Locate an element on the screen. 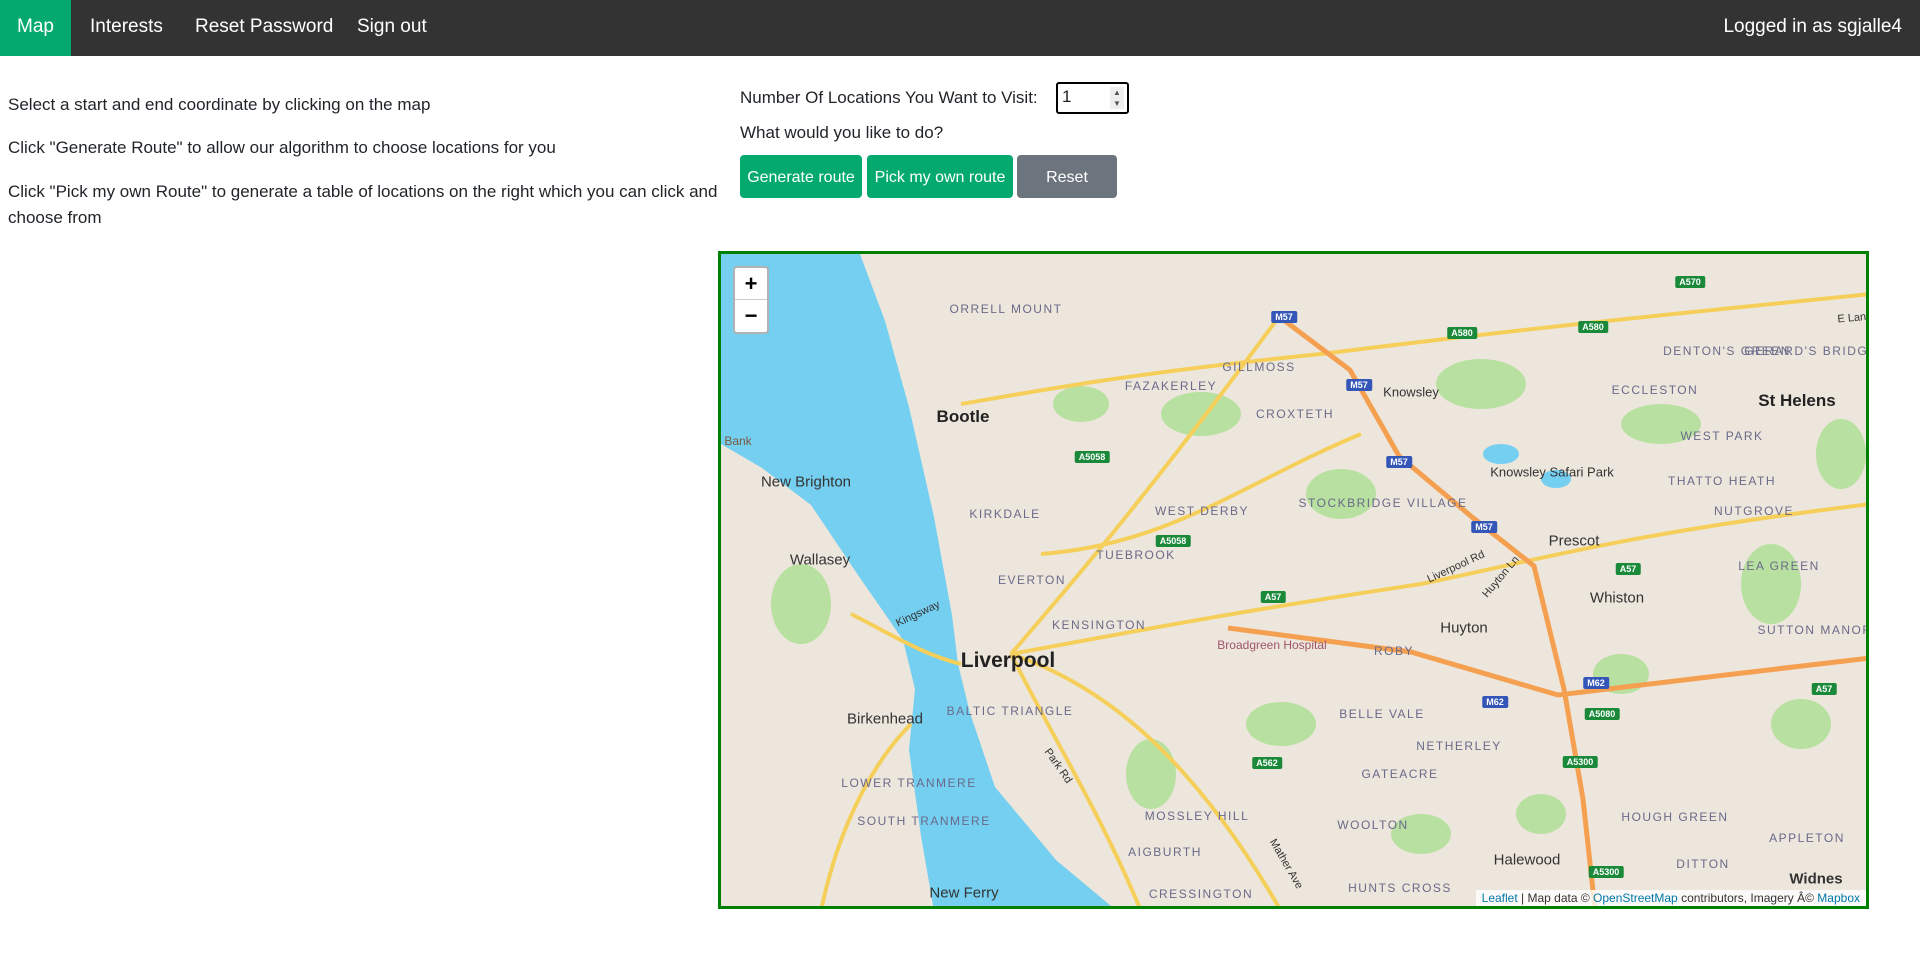 The height and width of the screenshot is (974, 1920). map-label: Knowsley Safari Park is located at coordinates (1552, 472).